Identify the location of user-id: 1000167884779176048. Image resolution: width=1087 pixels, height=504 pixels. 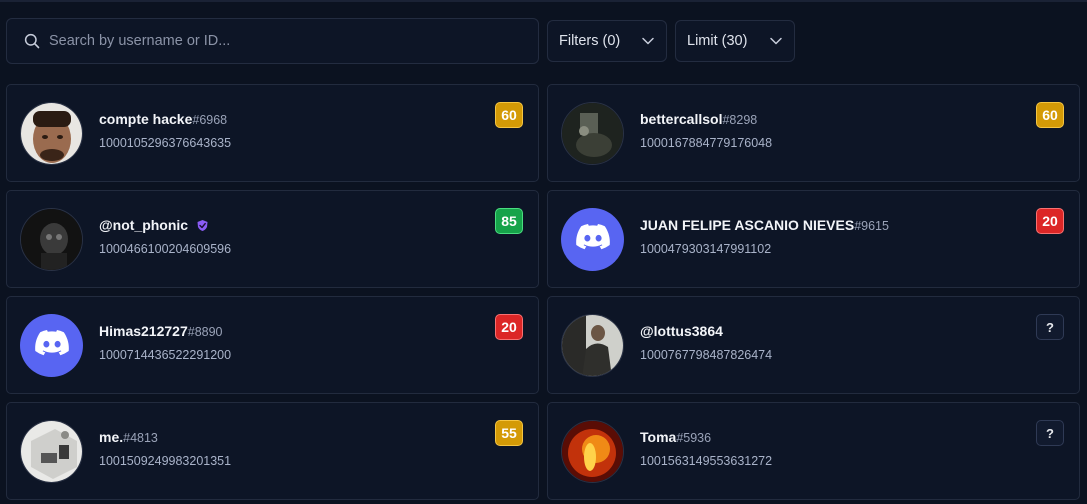
(706, 143).